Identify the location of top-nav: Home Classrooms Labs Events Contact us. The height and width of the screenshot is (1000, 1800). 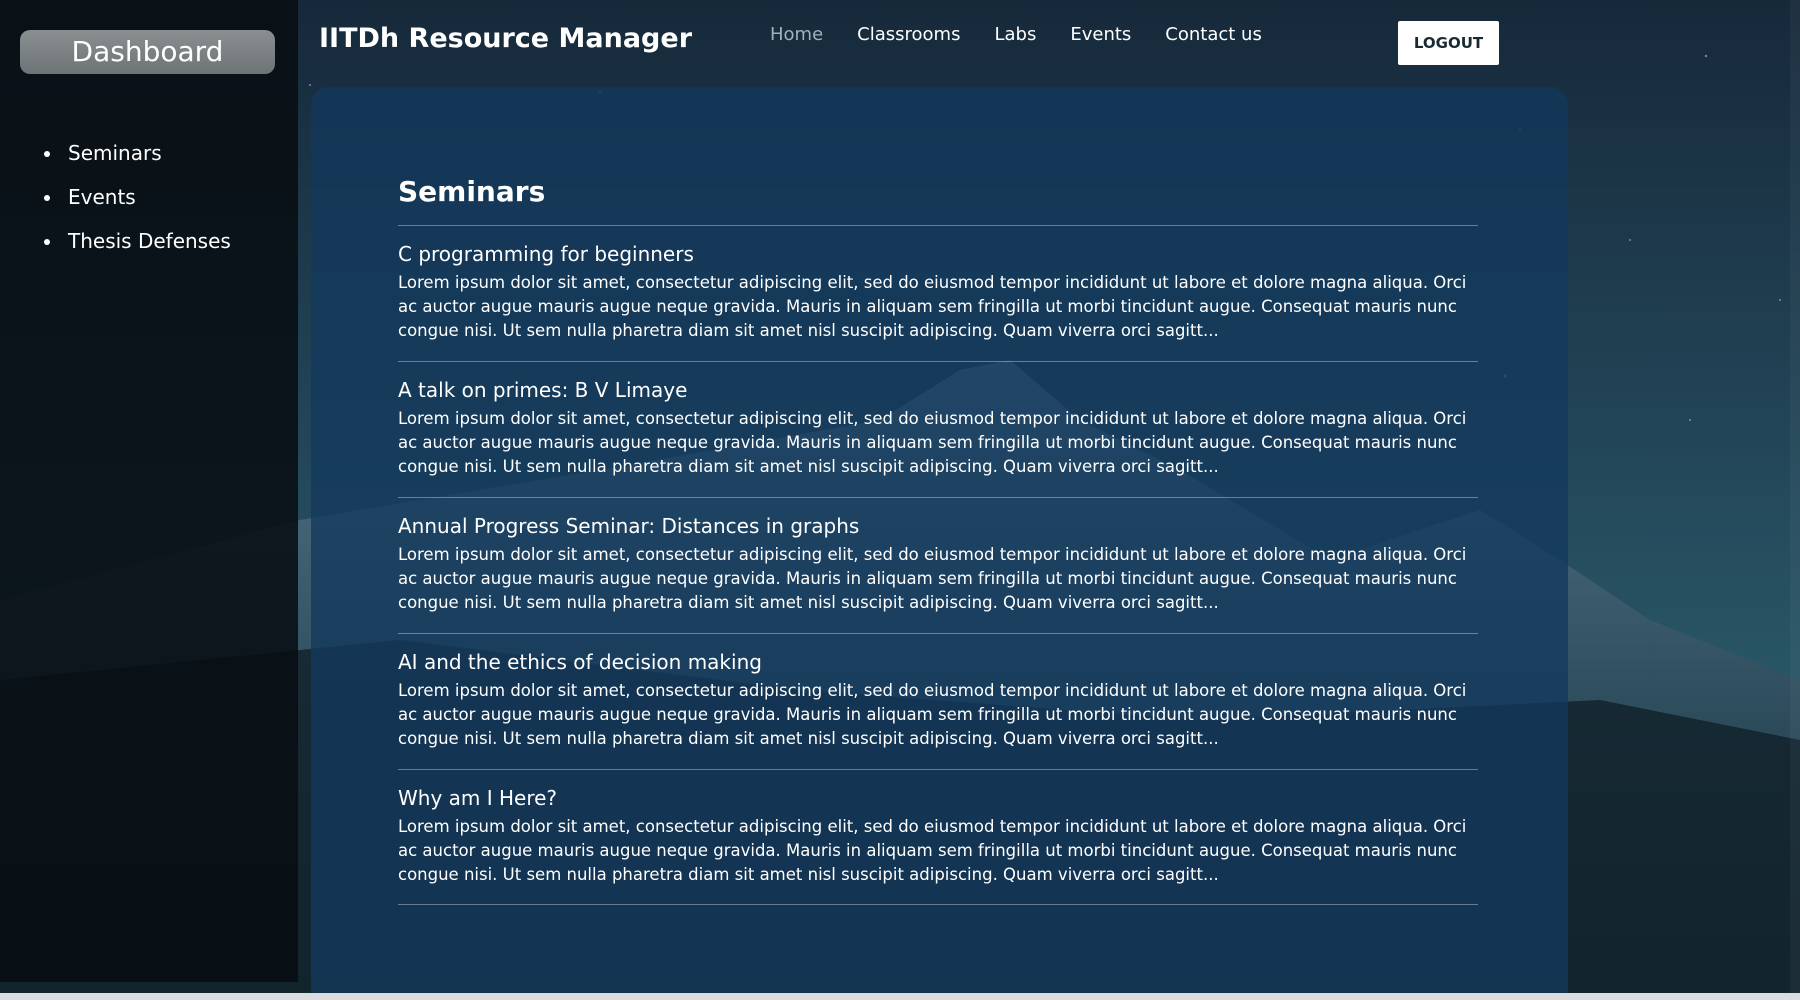
(1033, 35).